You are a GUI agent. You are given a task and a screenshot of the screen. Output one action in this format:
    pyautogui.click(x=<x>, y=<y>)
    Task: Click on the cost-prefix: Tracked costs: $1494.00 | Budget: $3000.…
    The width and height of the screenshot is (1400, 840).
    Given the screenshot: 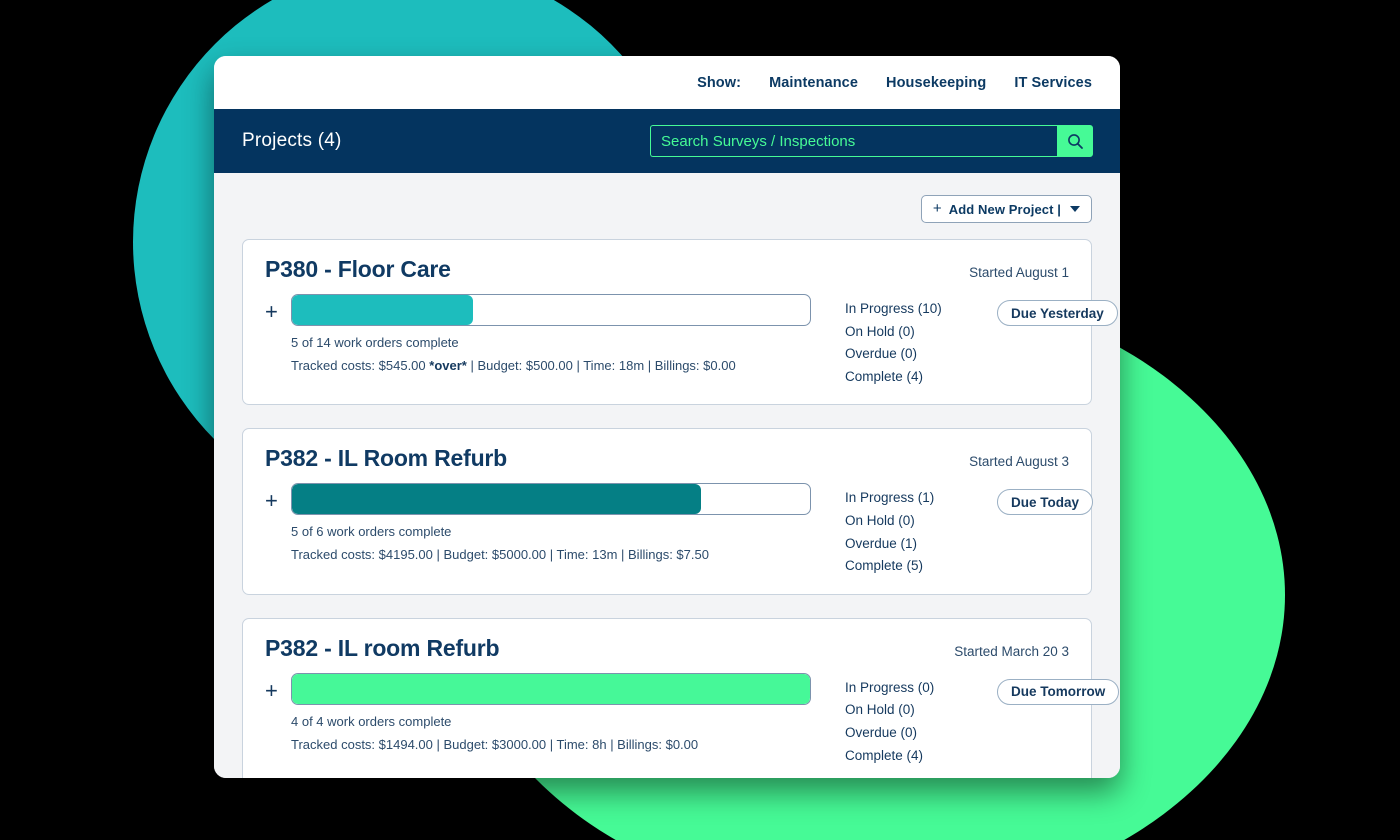 What is the action you would take?
    pyautogui.click(x=495, y=744)
    